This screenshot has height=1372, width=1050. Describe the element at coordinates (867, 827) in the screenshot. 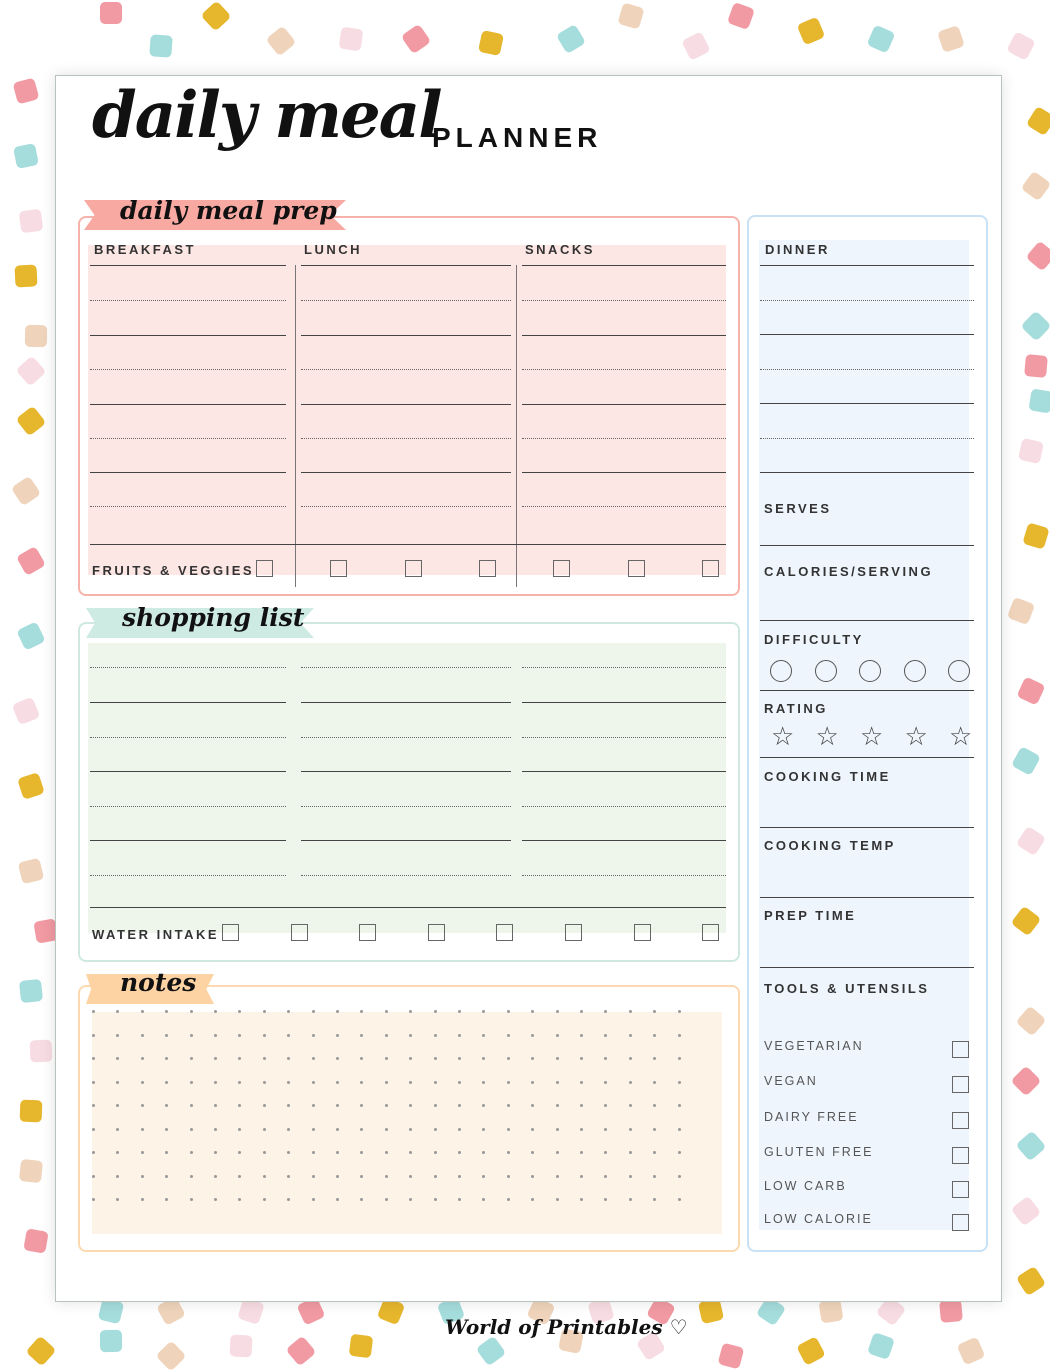

I see `cooking-time-field` at that location.